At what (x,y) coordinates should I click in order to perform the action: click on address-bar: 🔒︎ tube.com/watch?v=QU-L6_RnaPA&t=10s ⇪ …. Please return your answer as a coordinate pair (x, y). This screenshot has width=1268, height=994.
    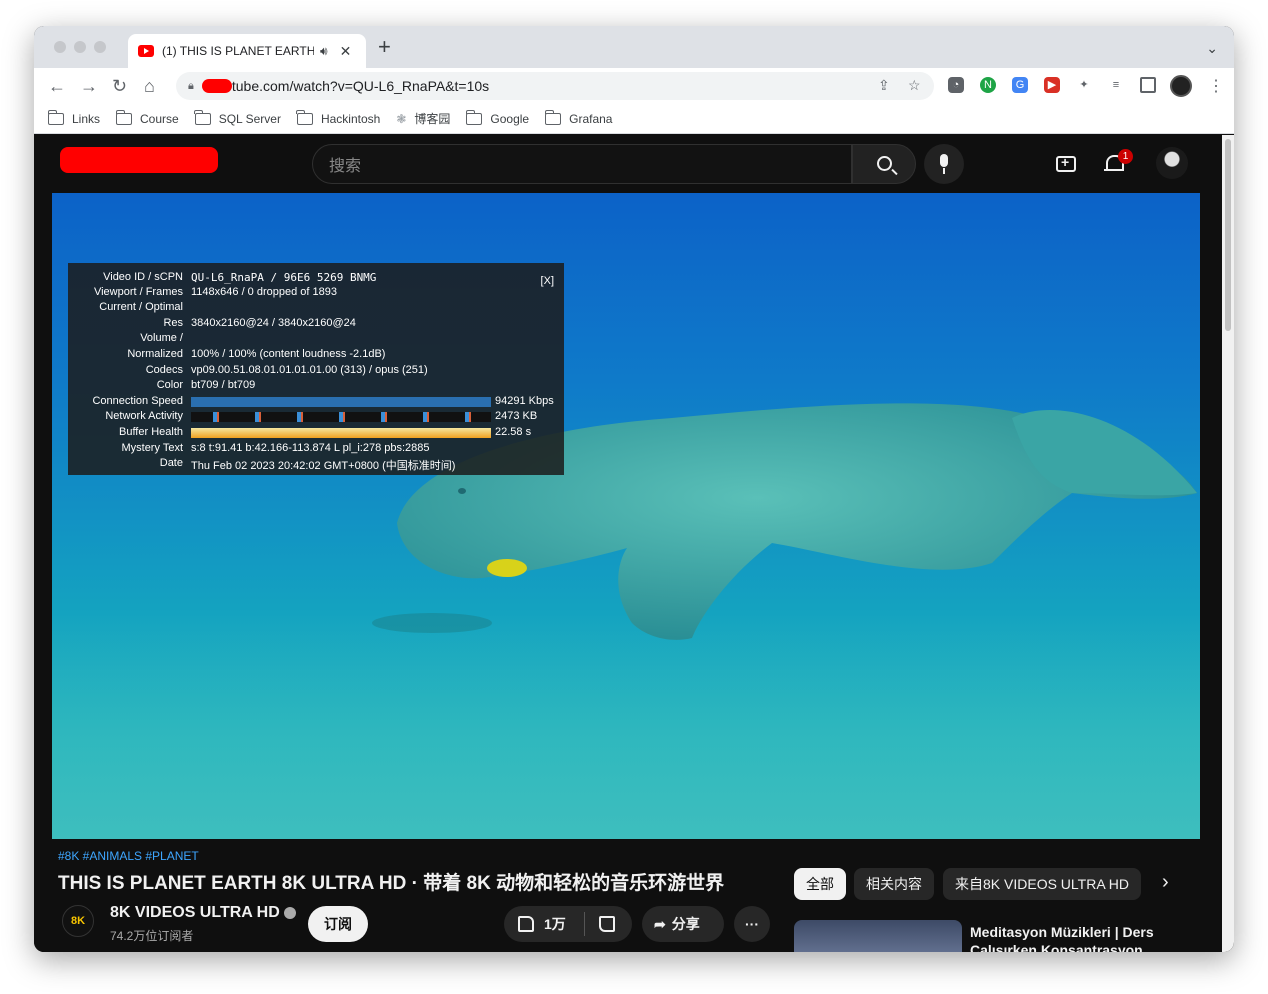
    Looking at the image, I should click on (555, 86).